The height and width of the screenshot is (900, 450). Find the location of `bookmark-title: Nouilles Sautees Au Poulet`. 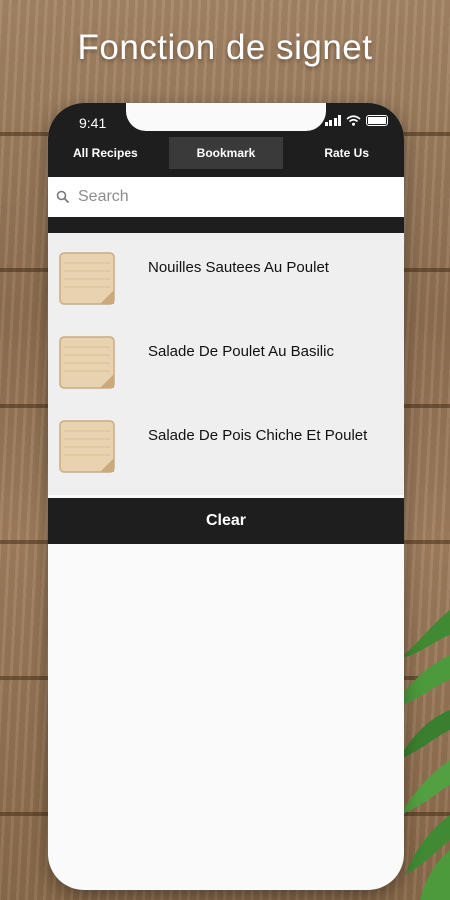

bookmark-title: Nouilles Sautees Au Poulet is located at coordinates (238, 267).